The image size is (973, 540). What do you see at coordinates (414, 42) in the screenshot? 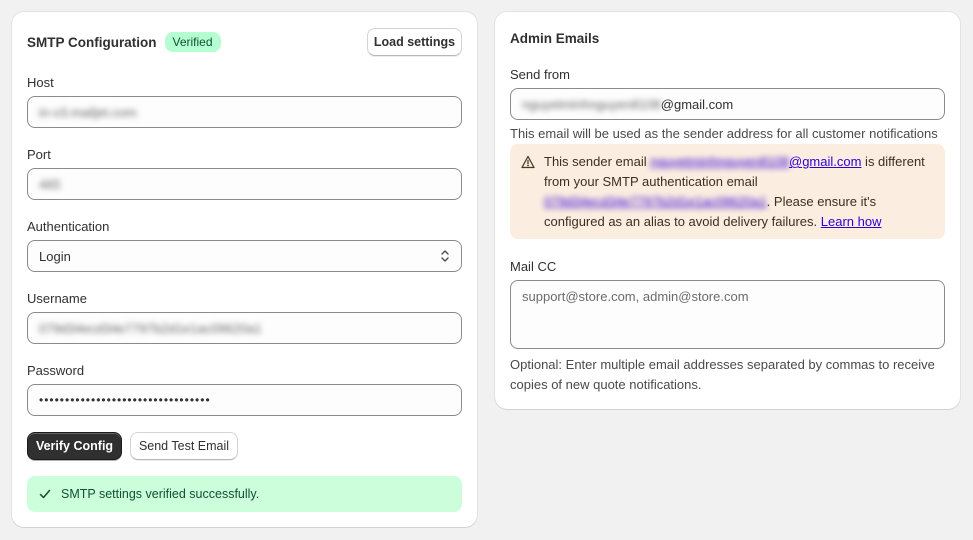
I see `load-settings-button: Load settings` at bounding box center [414, 42].